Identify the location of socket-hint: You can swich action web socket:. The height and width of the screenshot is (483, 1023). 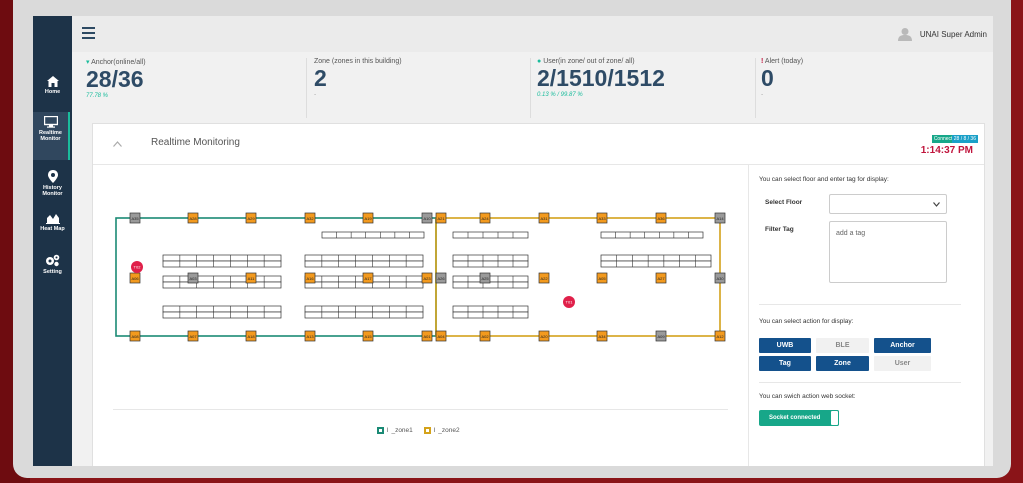
(807, 396).